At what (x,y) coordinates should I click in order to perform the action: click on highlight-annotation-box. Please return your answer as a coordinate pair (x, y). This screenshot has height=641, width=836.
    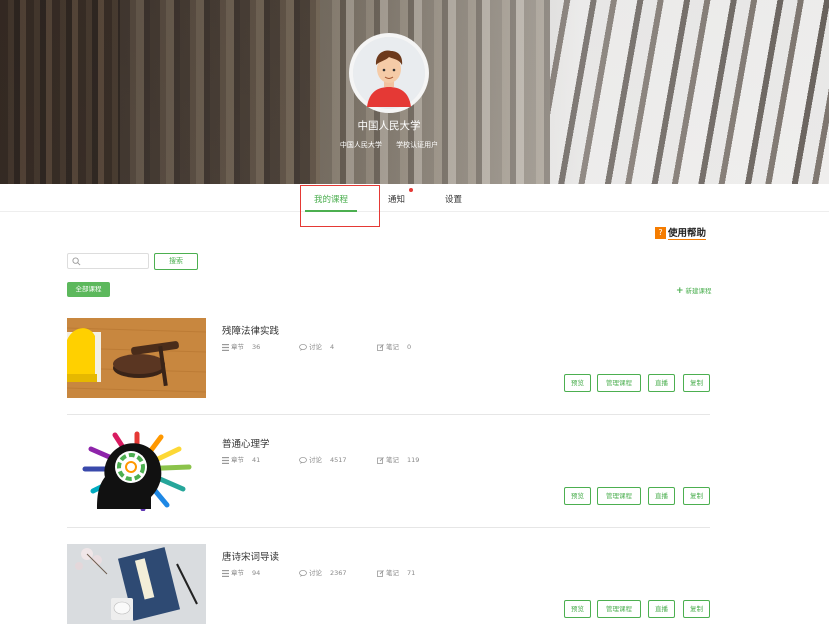
    Looking at the image, I should click on (340, 206).